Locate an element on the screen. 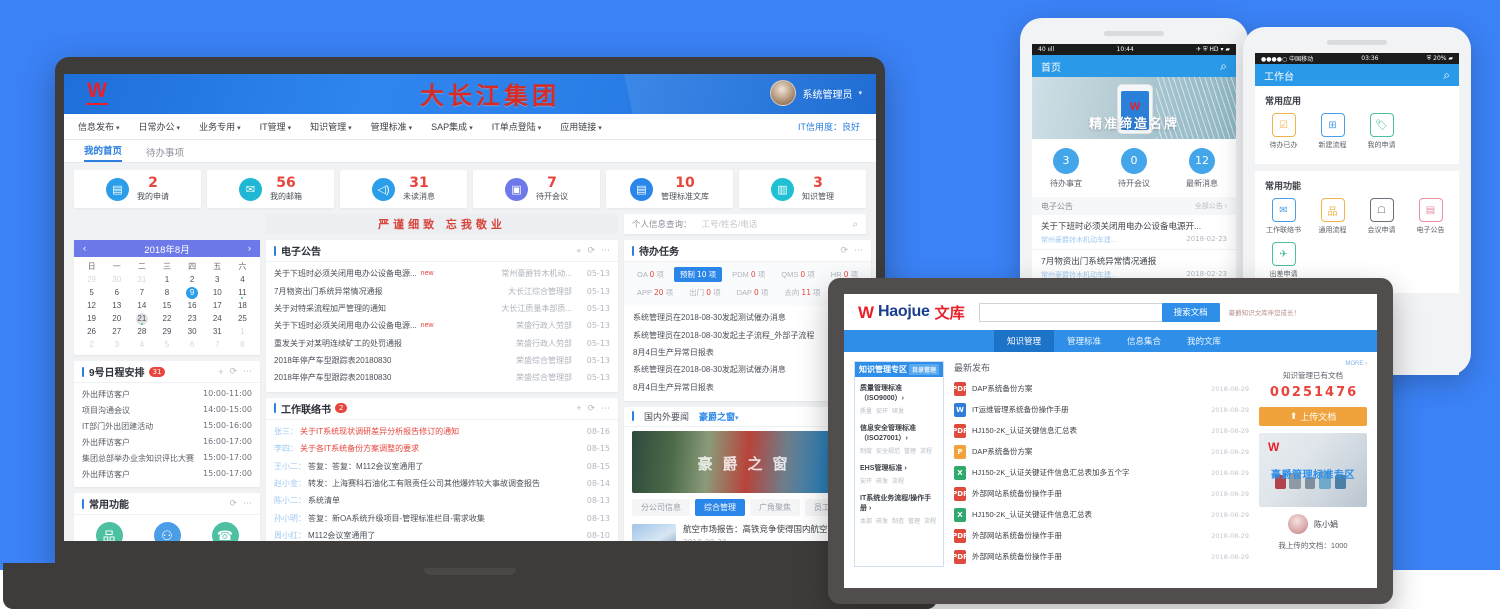 This screenshot has height=609, width=1500. calendar-day: 1 is located at coordinates (166, 279).